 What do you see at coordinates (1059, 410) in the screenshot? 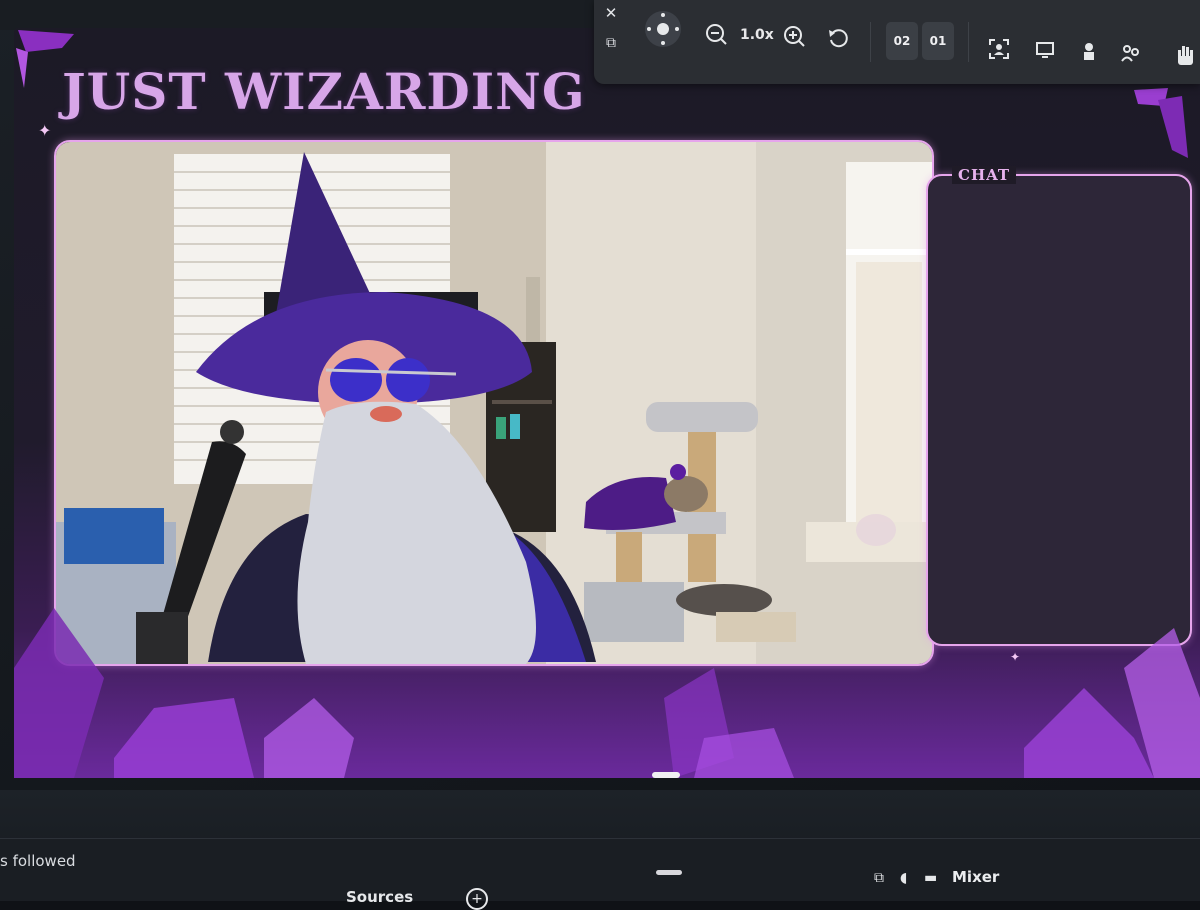
I see `chat-panel` at bounding box center [1059, 410].